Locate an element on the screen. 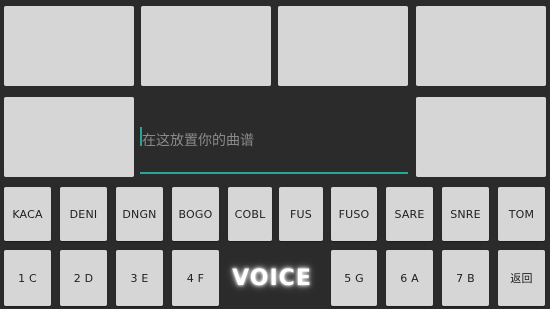 The height and width of the screenshot is (309, 550). score-input is located at coordinates (273, 141).